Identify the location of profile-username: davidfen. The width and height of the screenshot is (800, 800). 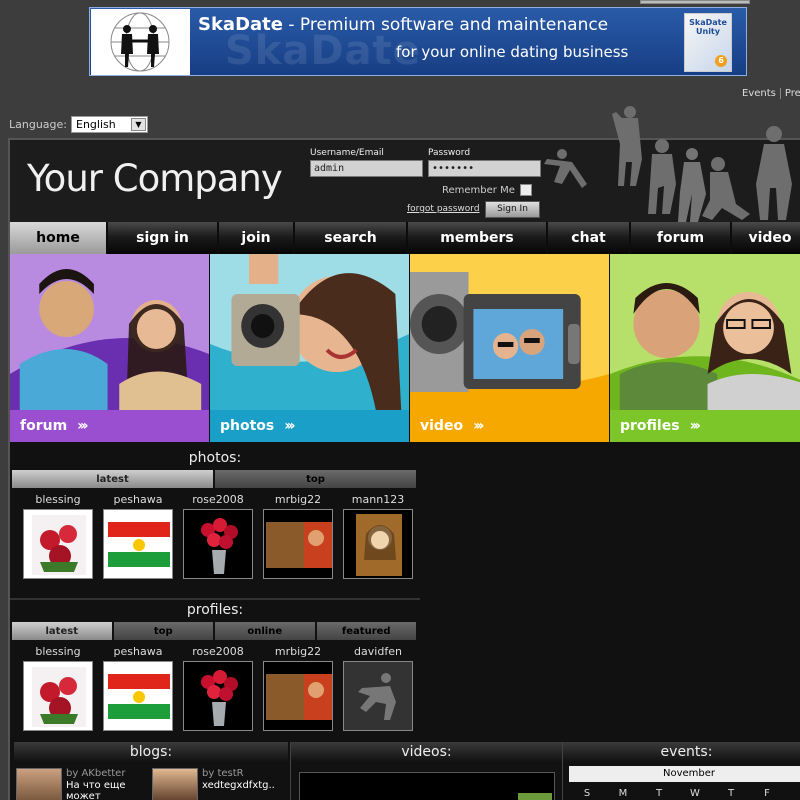
(378, 652).